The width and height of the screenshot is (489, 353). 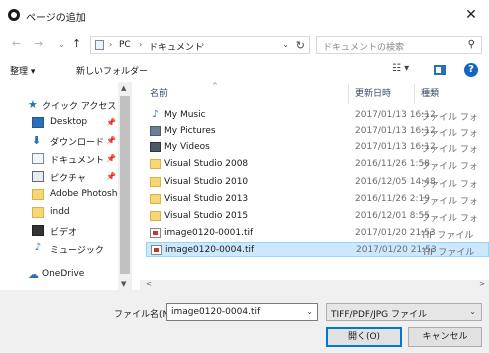 I want to click on address-dropdown-icon: ⌄, so click(x=285, y=44).